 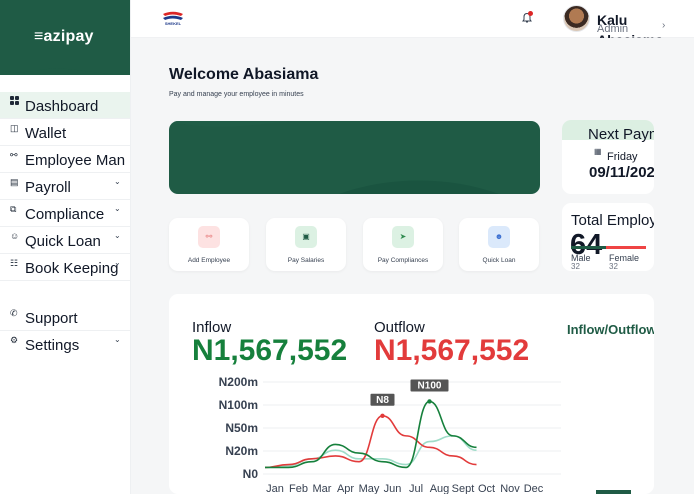 I want to click on shekel-logo: SHEKEL, so click(x=173, y=19).